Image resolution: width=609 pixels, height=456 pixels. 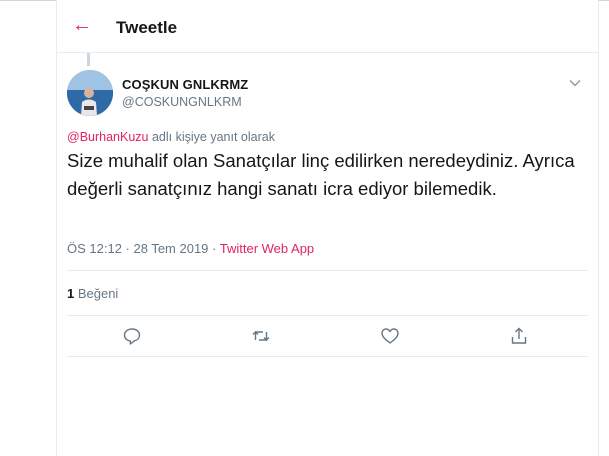 What do you see at coordinates (327, 26) in the screenshot?
I see `page-header: ← Tweetle` at bounding box center [327, 26].